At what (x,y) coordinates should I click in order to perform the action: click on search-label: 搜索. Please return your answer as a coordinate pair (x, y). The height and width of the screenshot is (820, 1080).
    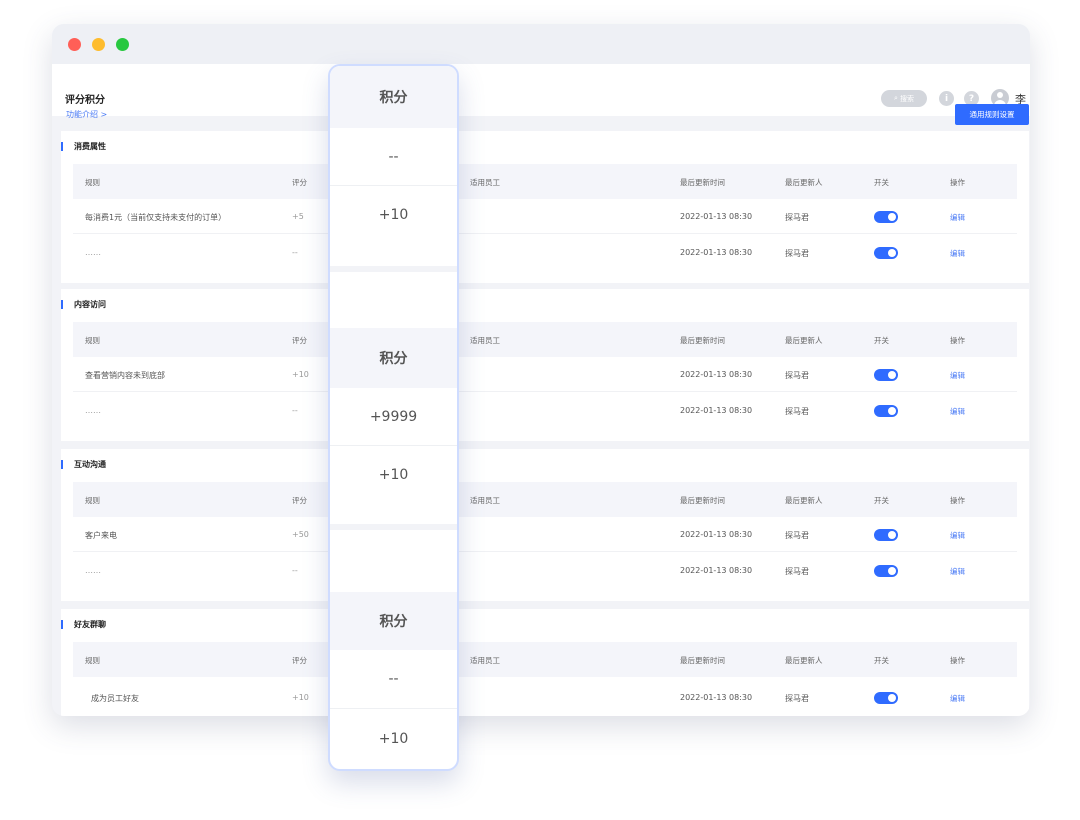
    Looking at the image, I should click on (906, 98).